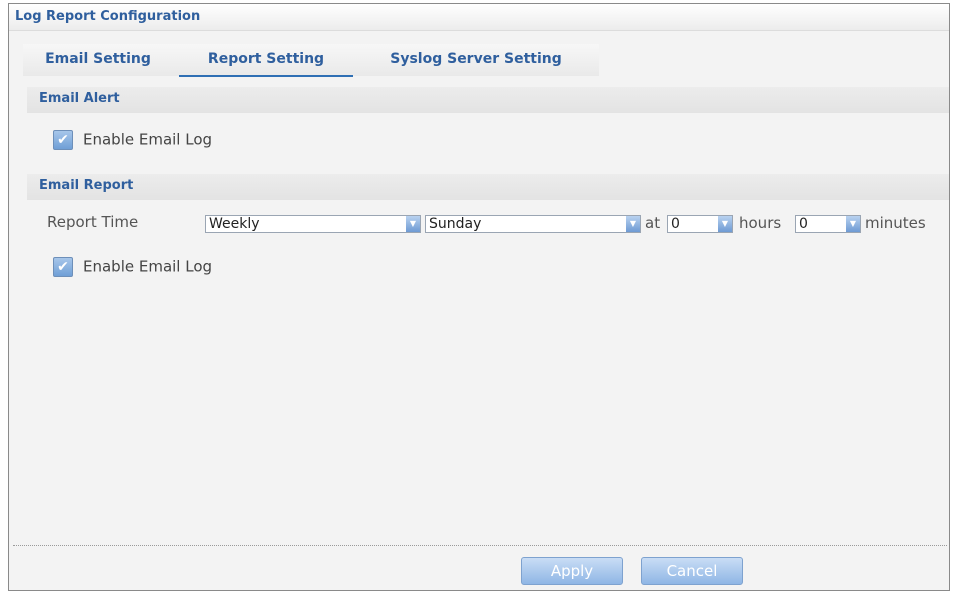 The image size is (956, 596). Describe the element at coordinates (488, 100) in the screenshot. I see `email-alert-section-header: Email Alert` at that location.